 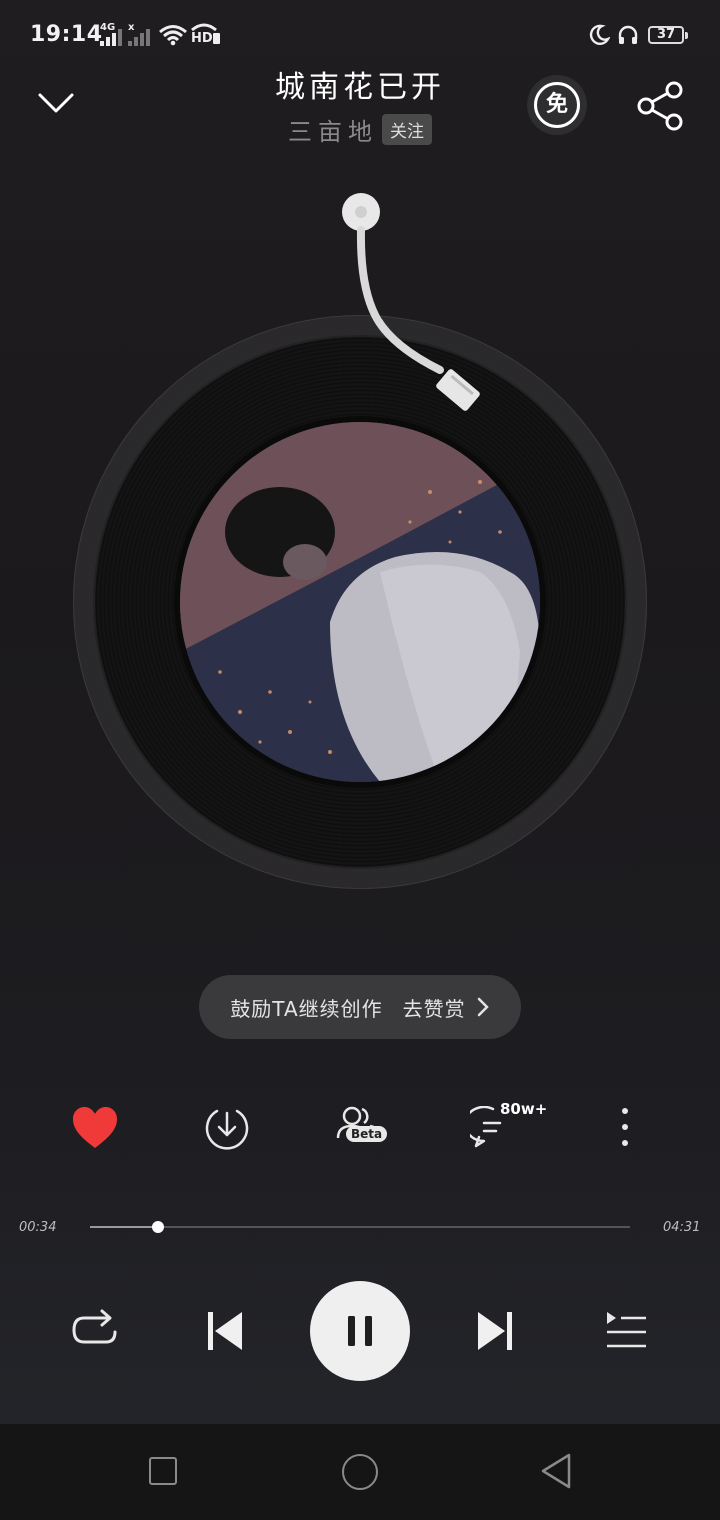 What do you see at coordinates (625, 1128) in the screenshot?
I see `more-options-icon` at bounding box center [625, 1128].